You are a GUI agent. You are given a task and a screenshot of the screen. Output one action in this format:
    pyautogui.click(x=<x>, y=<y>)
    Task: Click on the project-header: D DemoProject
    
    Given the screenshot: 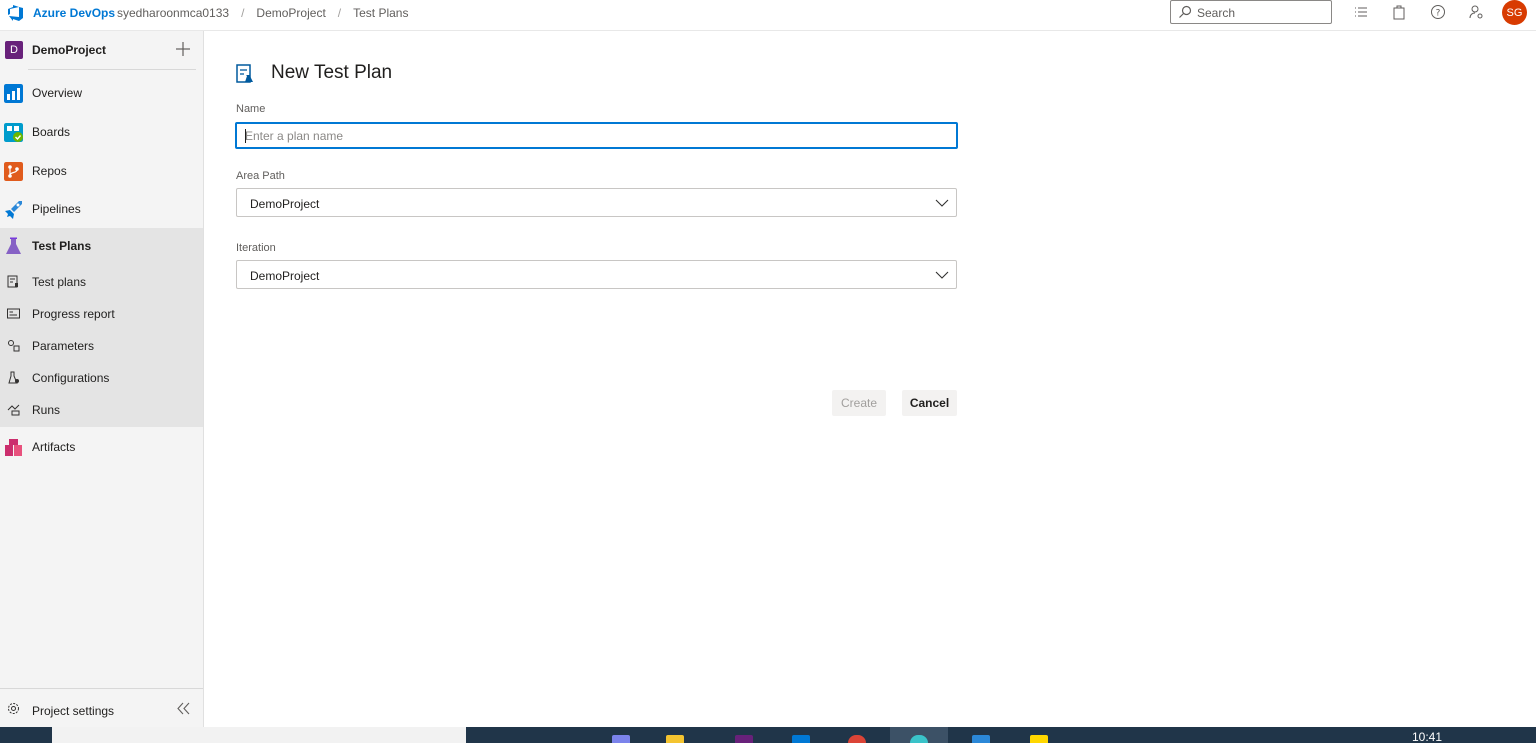 What is the action you would take?
    pyautogui.click(x=101, y=51)
    